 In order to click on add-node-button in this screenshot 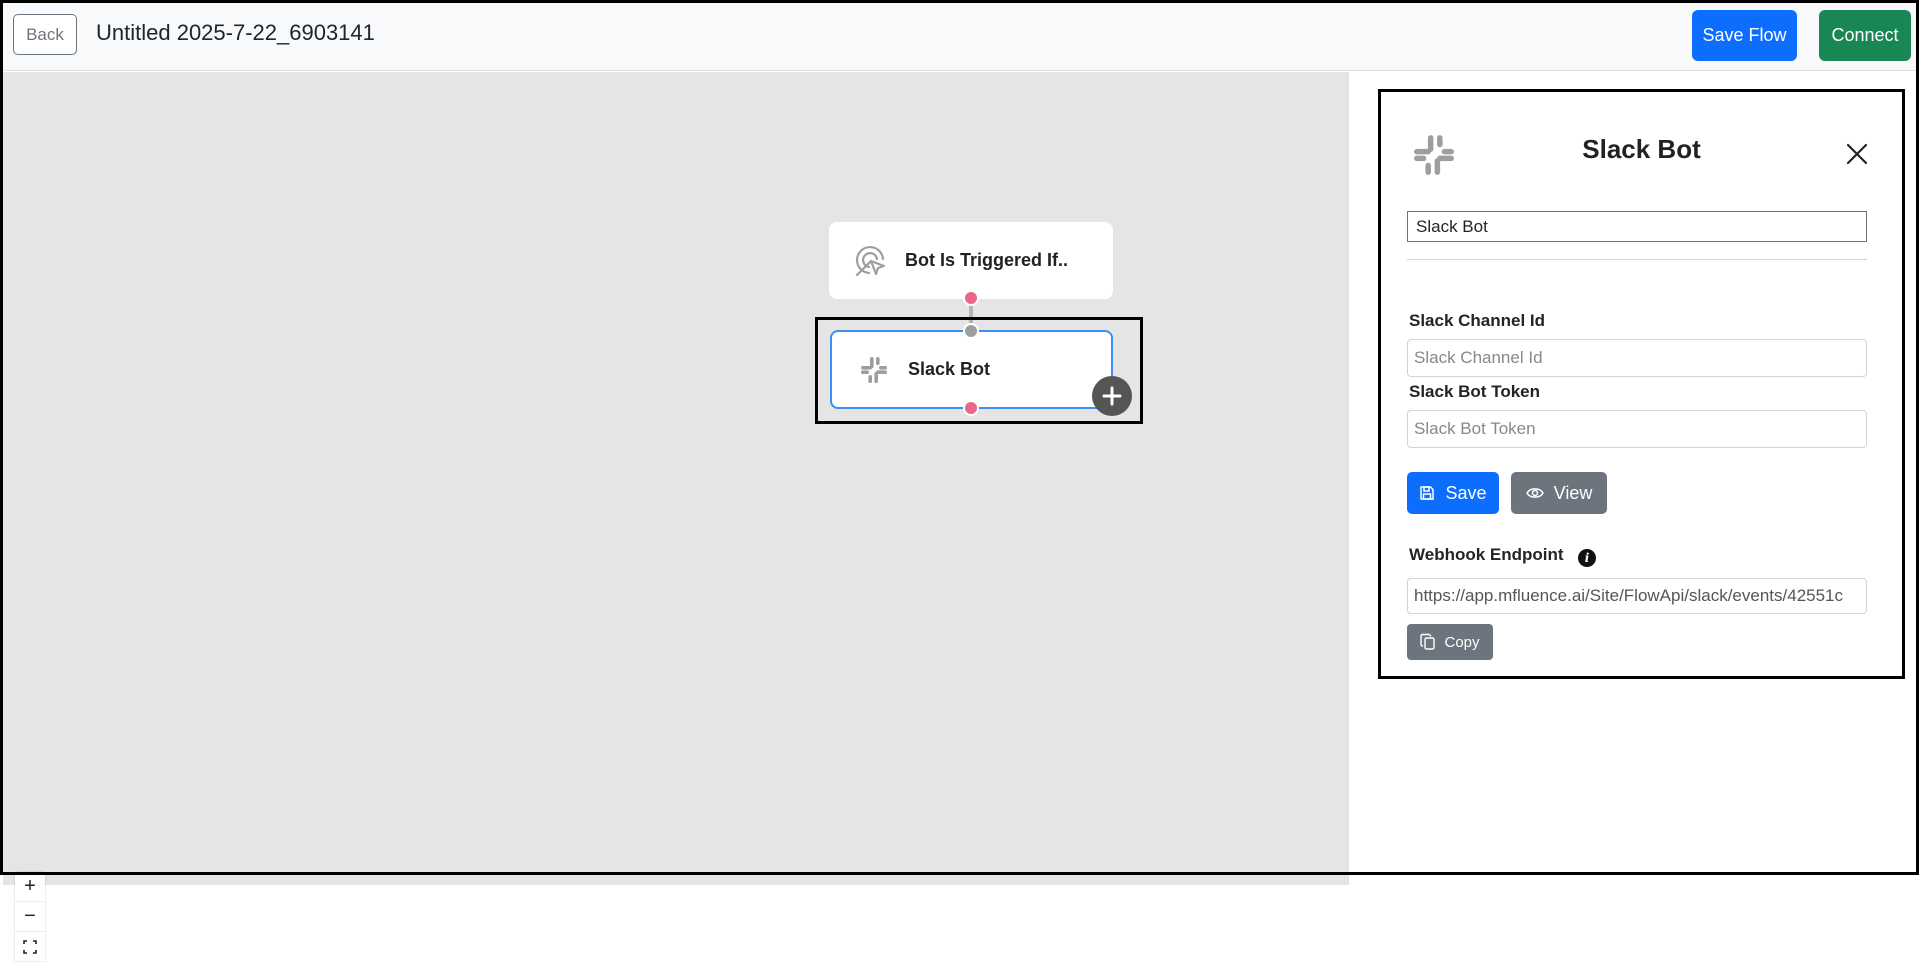, I will do `click(1112, 396)`.